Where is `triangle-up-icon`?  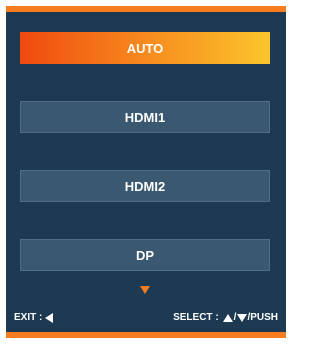
triangle-up-icon is located at coordinates (227, 317).